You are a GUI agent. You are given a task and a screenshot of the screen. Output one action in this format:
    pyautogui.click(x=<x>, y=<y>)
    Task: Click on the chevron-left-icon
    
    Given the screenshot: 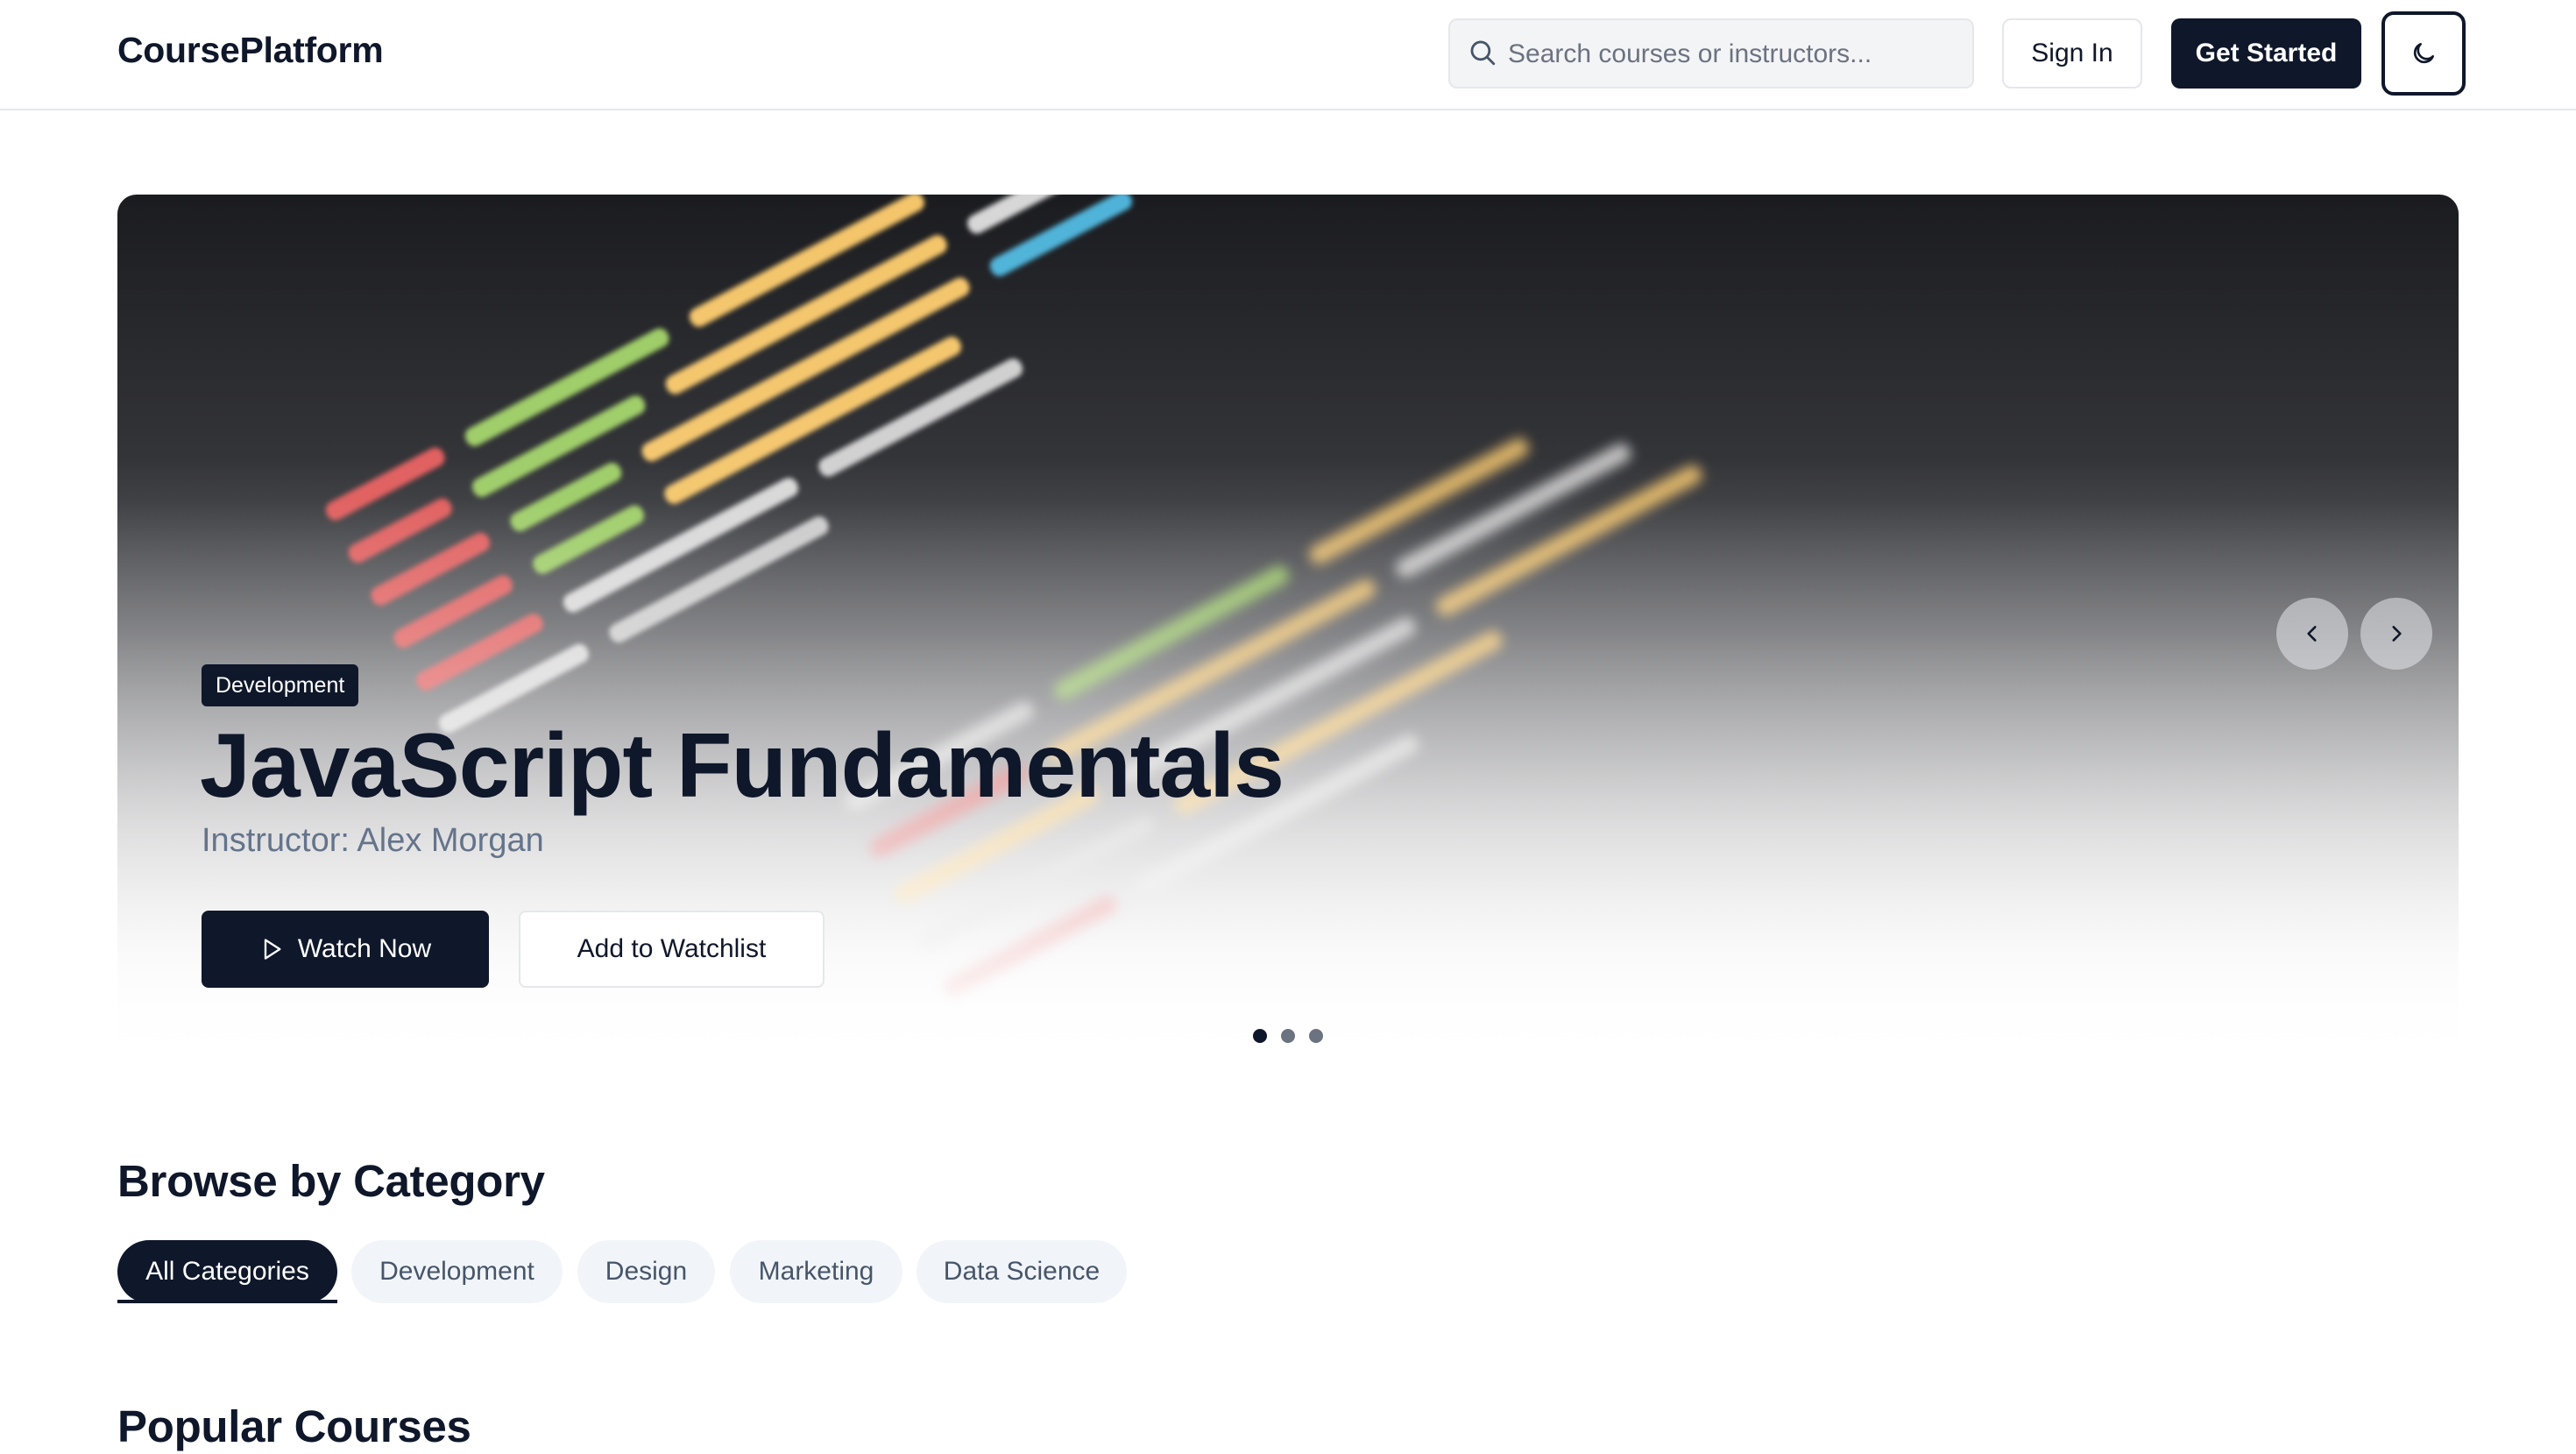 What is the action you would take?
    pyautogui.click(x=2312, y=634)
    